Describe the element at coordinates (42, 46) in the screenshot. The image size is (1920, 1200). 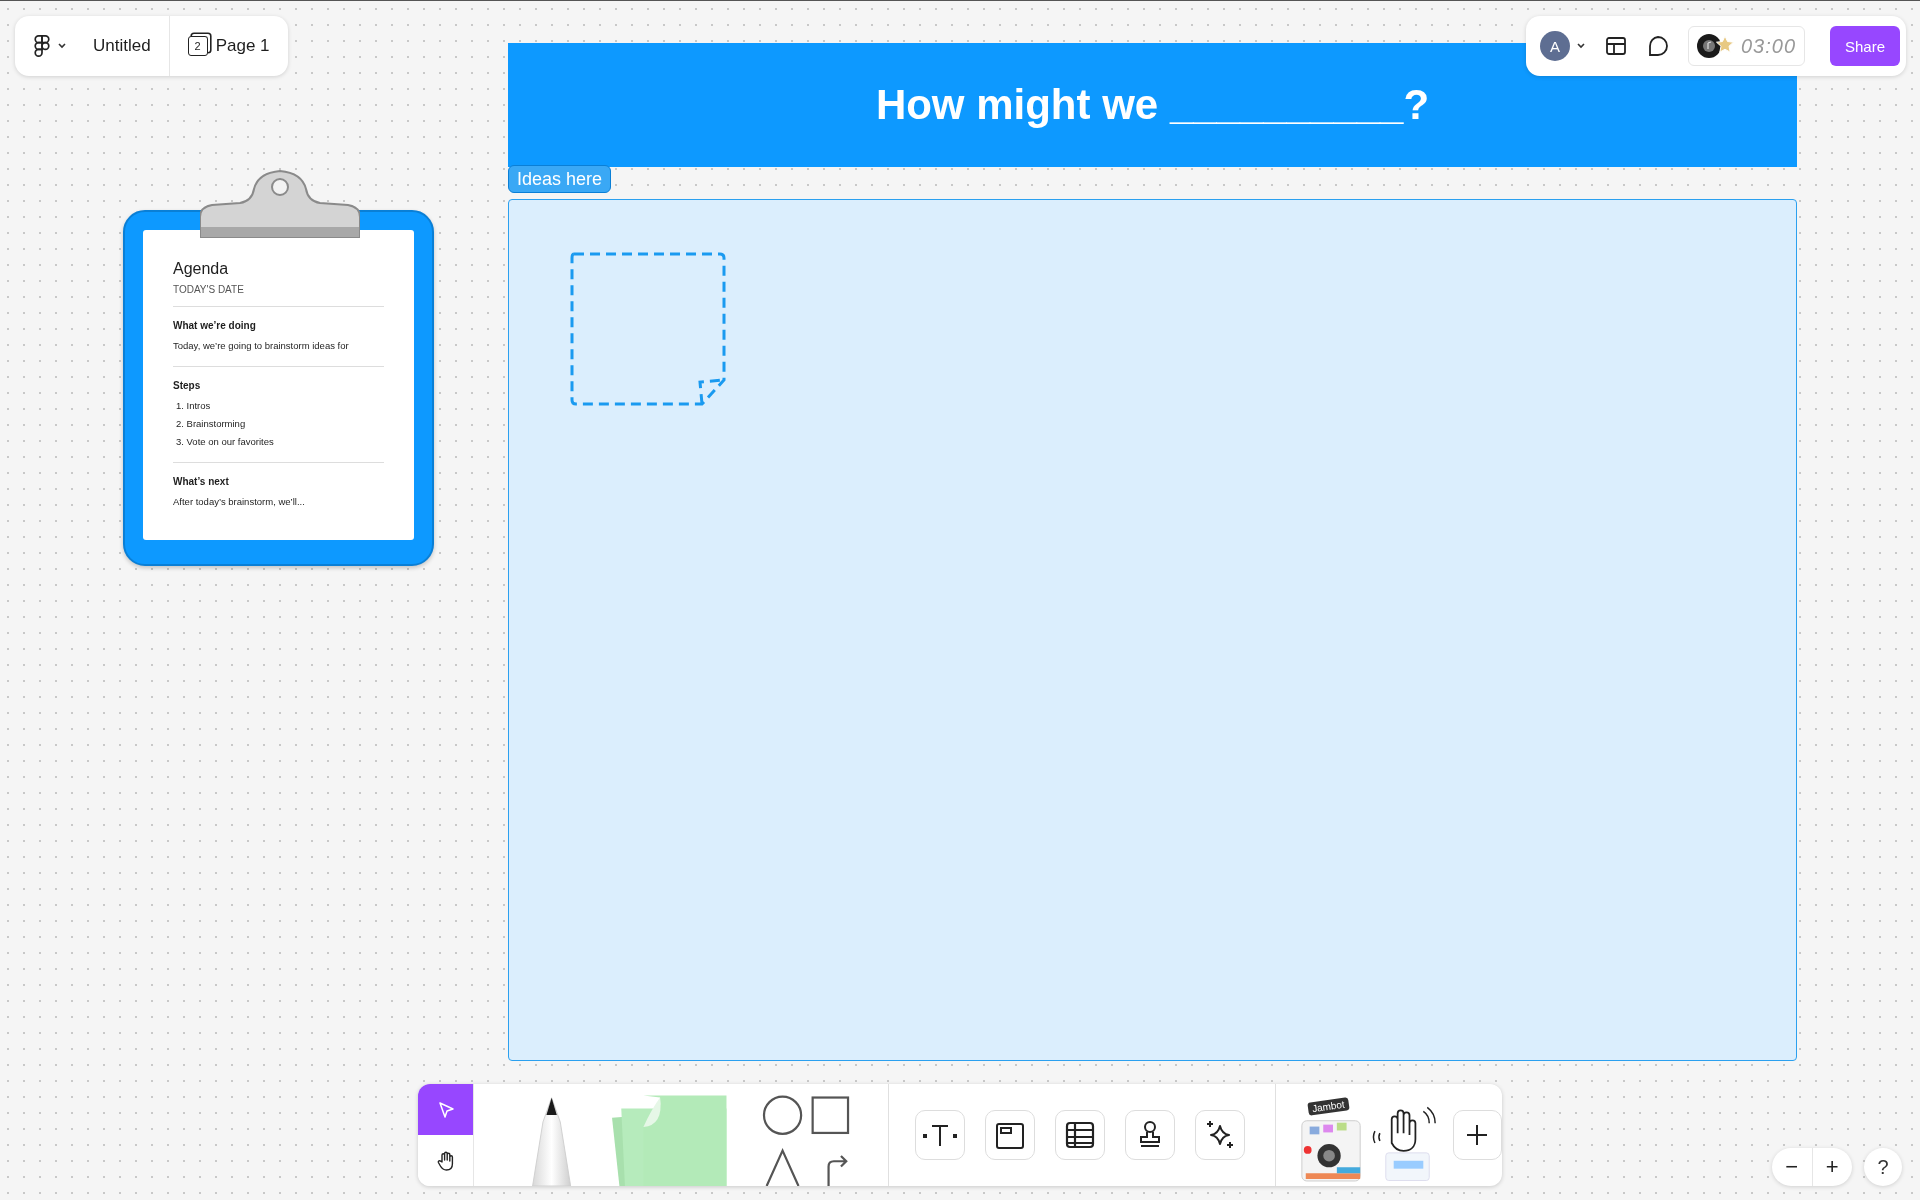
I see `logo-icon` at that location.